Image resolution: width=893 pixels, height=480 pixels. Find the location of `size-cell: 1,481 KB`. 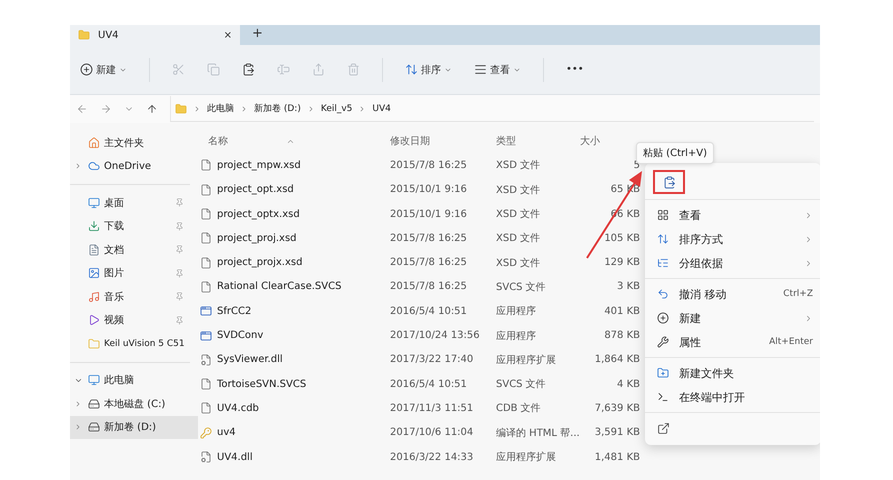

size-cell: 1,481 KB is located at coordinates (617, 457).